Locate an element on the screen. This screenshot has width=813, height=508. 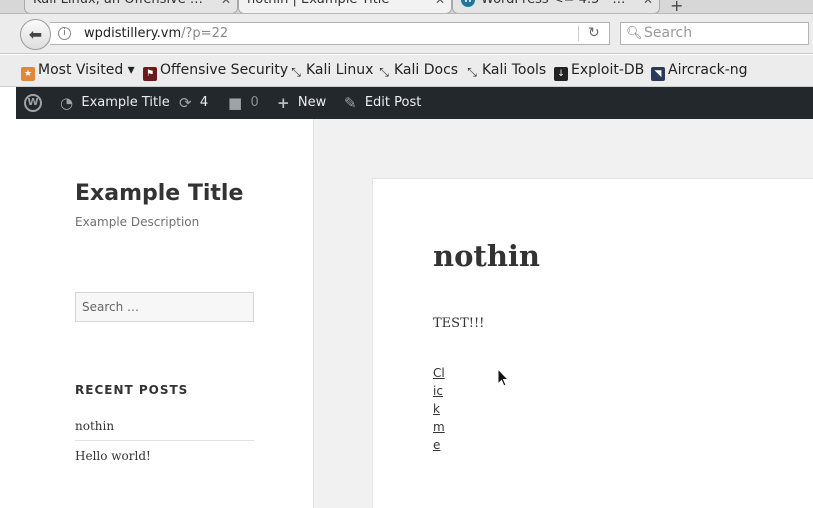
comment-icon: ■ is located at coordinates (235, 103).